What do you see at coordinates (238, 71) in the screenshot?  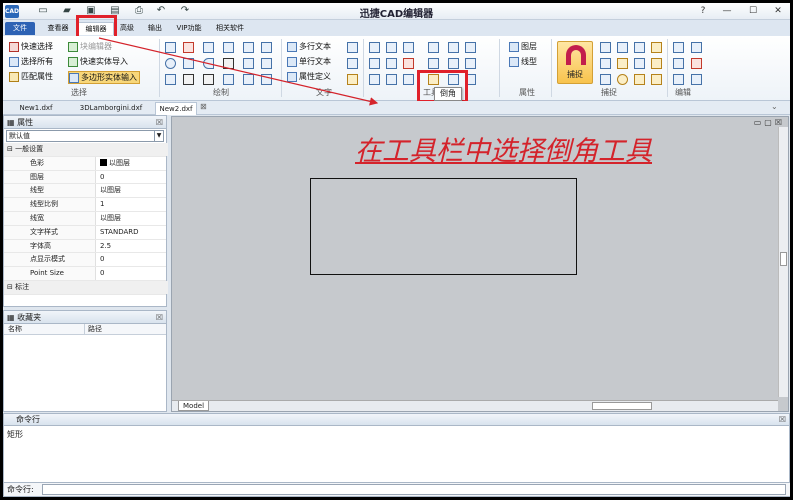 I see `annotation-arrow` at bounding box center [238, 71].